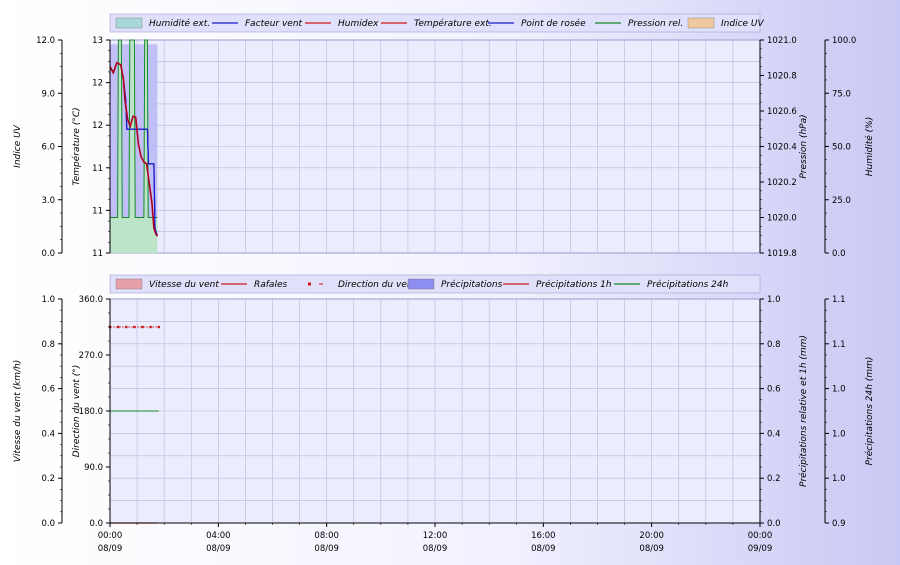  Describe the element at coordinates (48, 524) in the screenshot. I see `axis-wind-speed-tick-label: 0.0` at that location.